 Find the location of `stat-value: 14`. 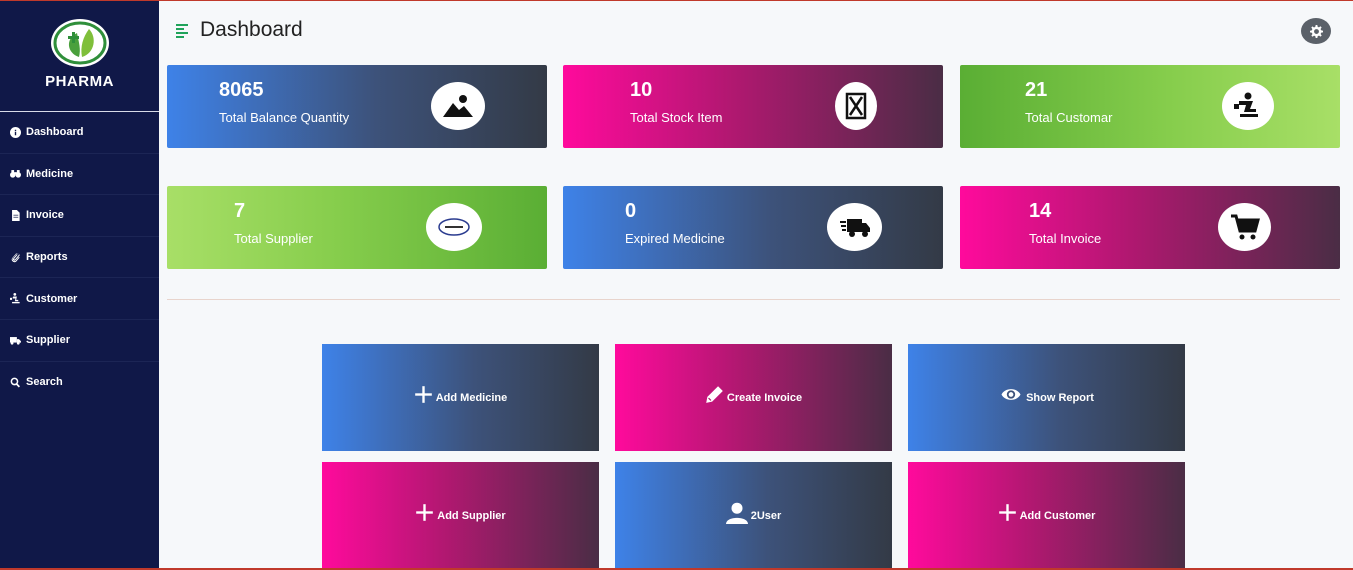

stat-value: 14 is located at coordinates (1040, 211).